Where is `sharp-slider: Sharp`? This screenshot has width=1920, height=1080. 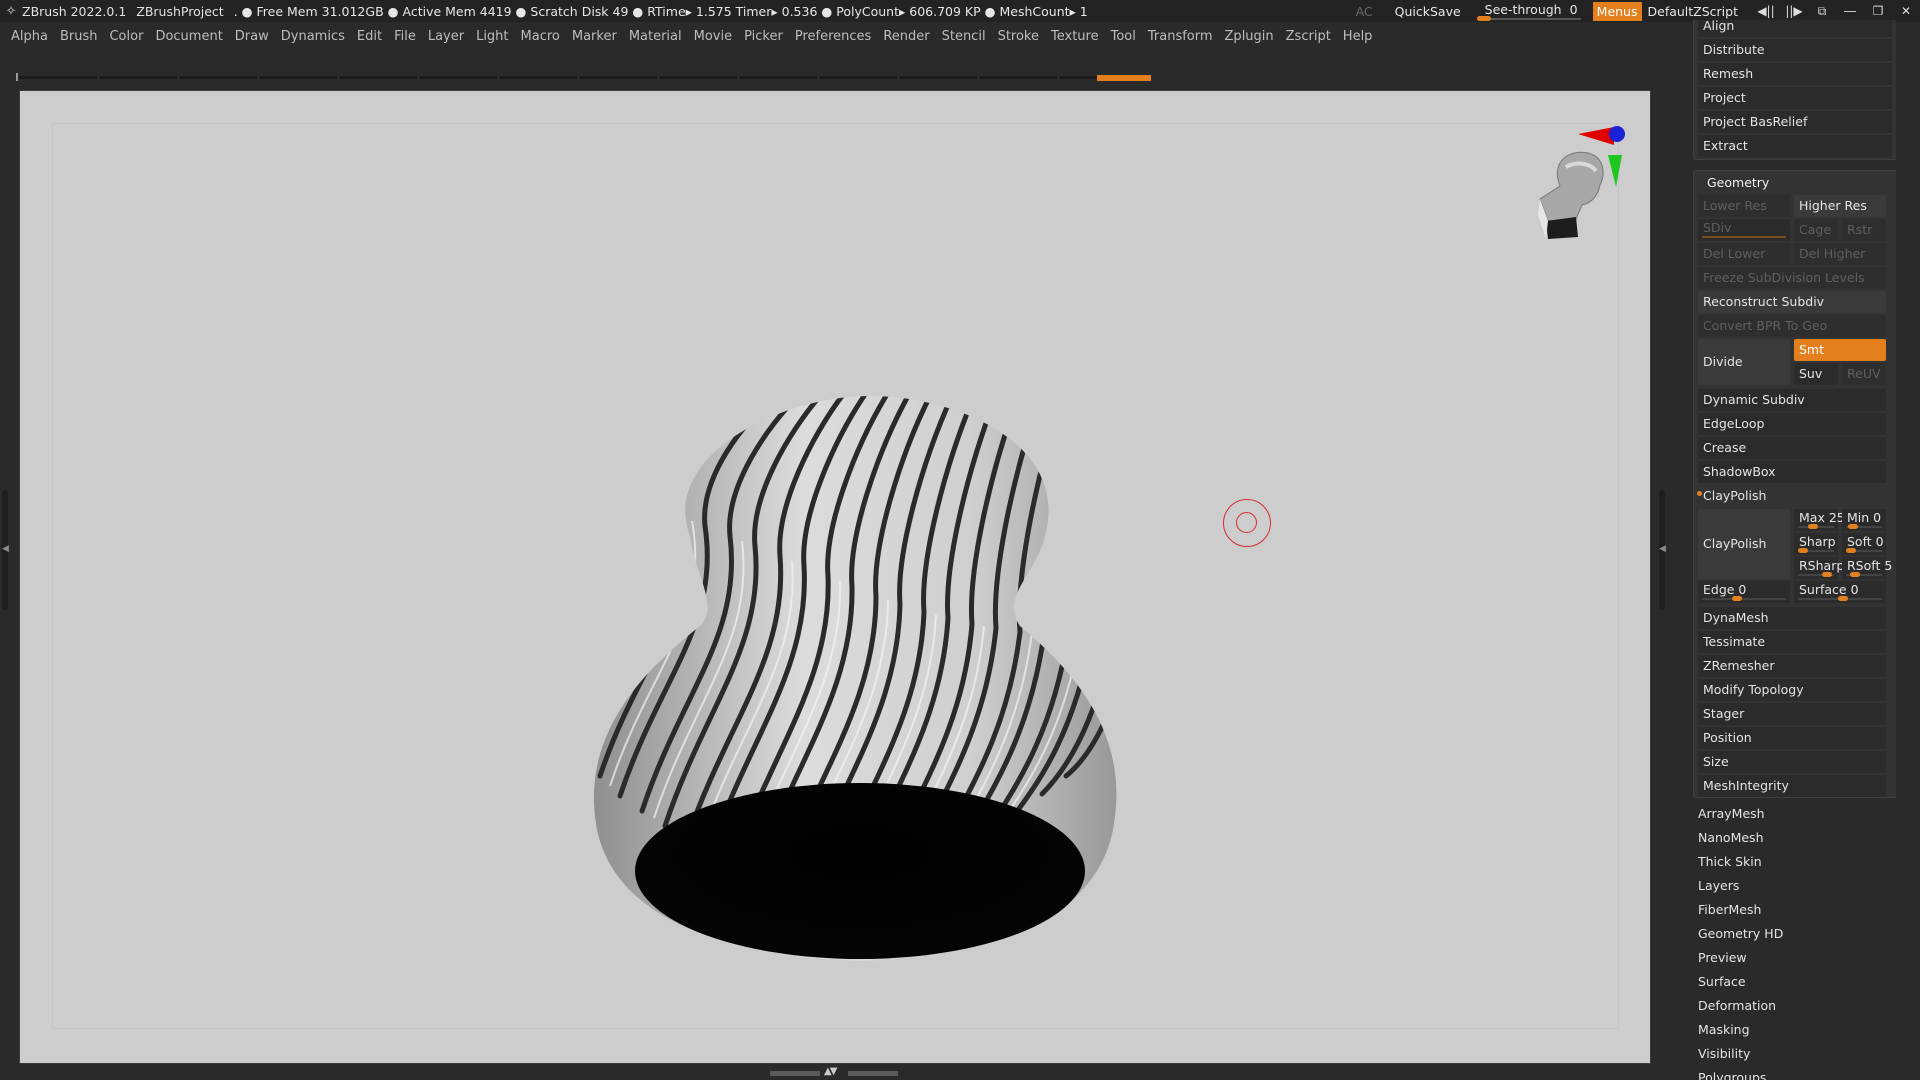
sharp-slider: Sharp is located at coordinates (1816, 544).